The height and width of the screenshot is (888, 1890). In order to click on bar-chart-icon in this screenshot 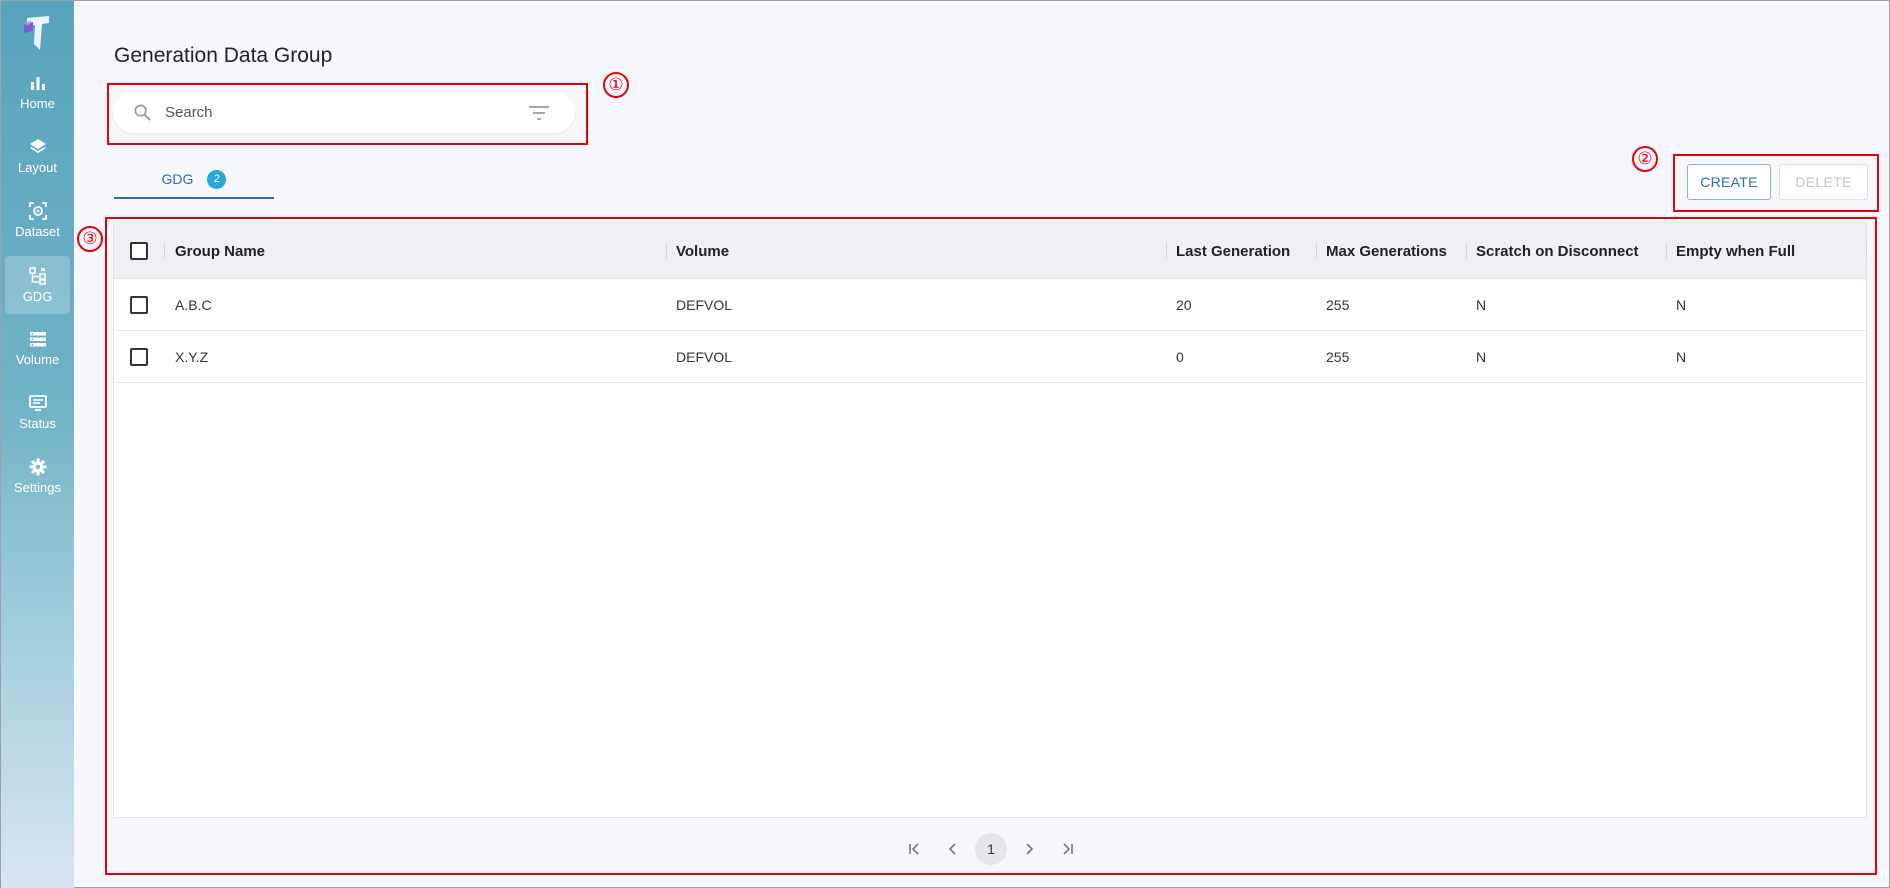, I will do `click(37, 83)`.